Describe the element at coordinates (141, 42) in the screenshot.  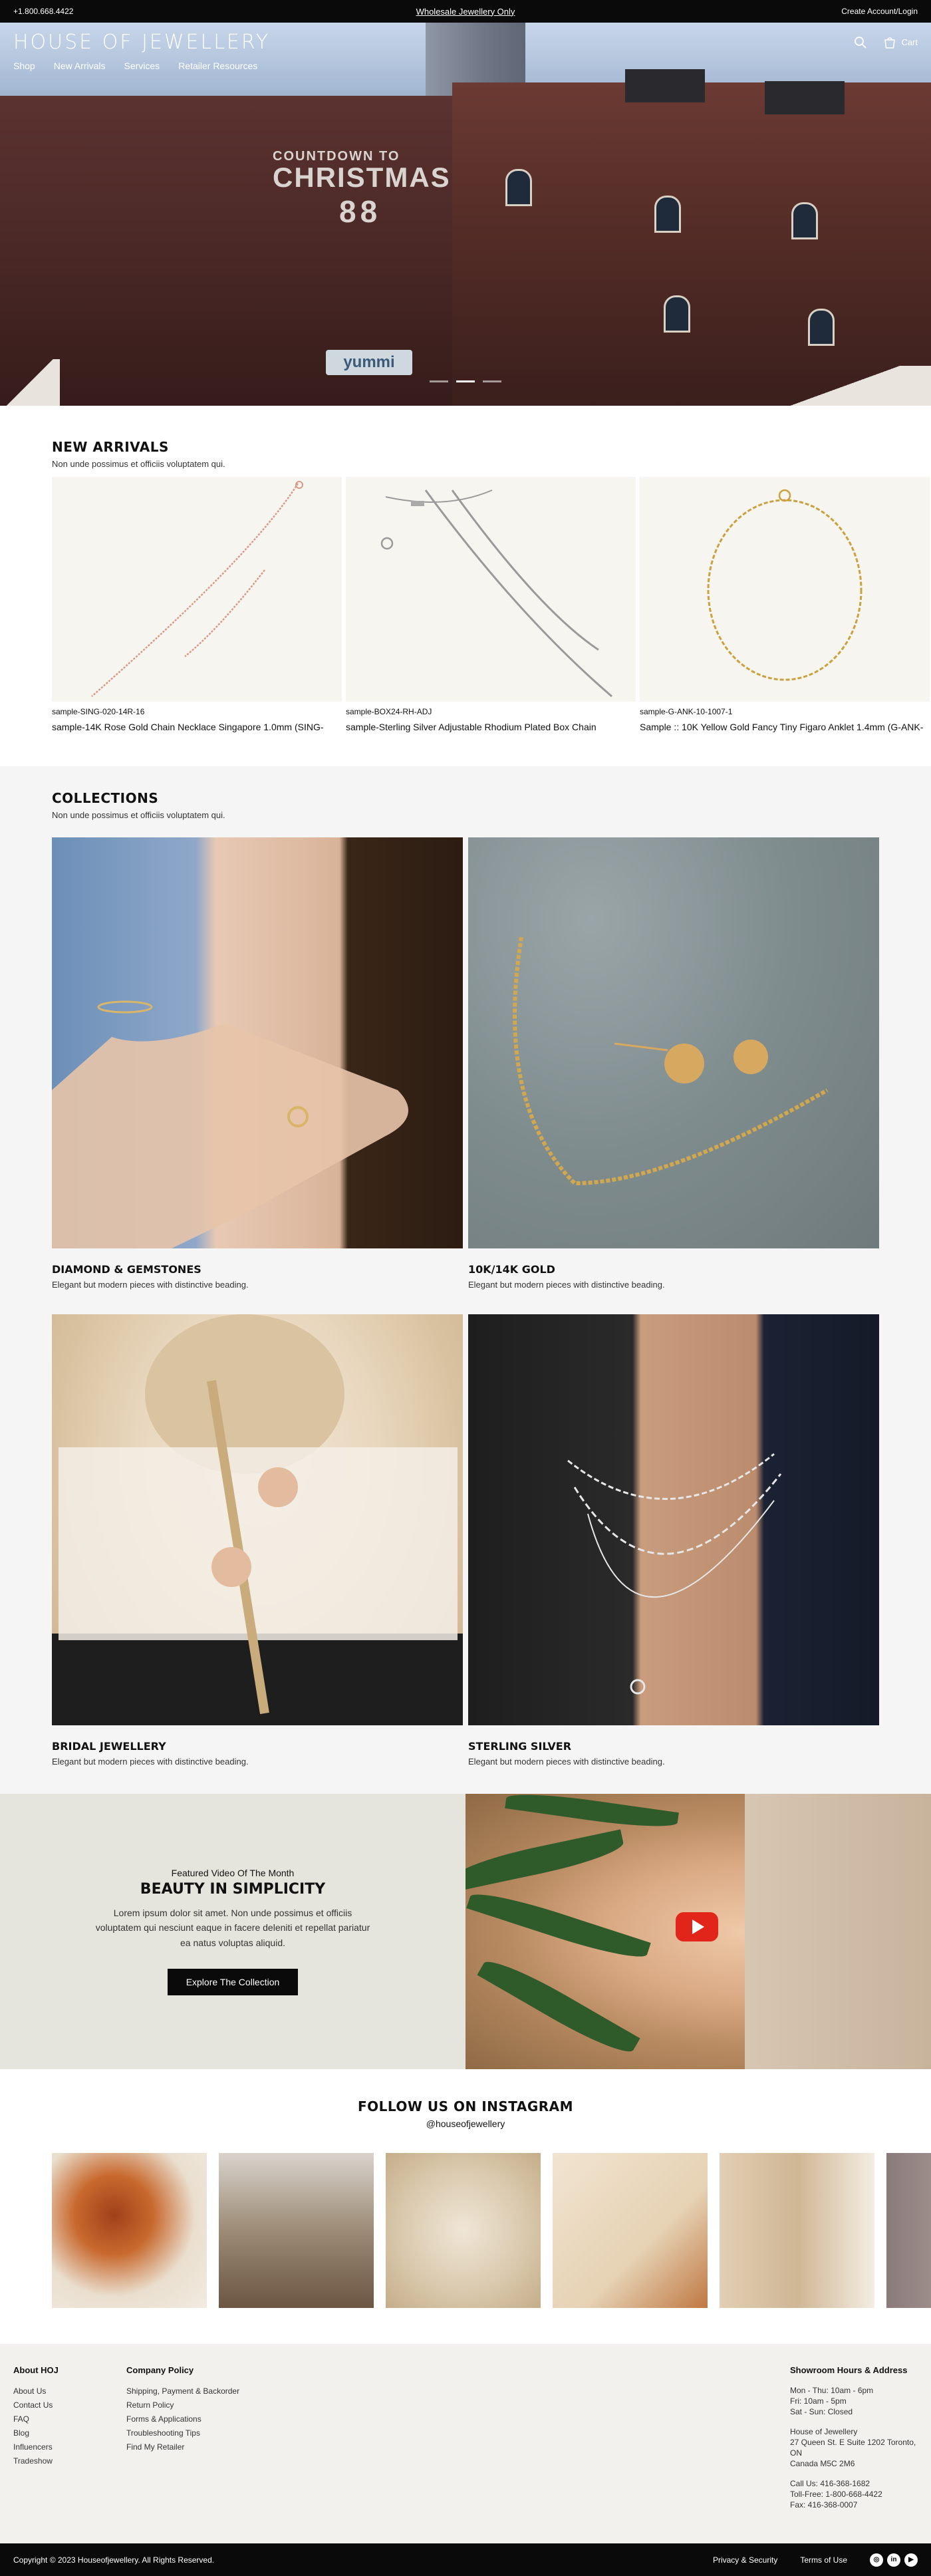
I see `site-logo: HOUSE OF JEWELLERY` at that location.